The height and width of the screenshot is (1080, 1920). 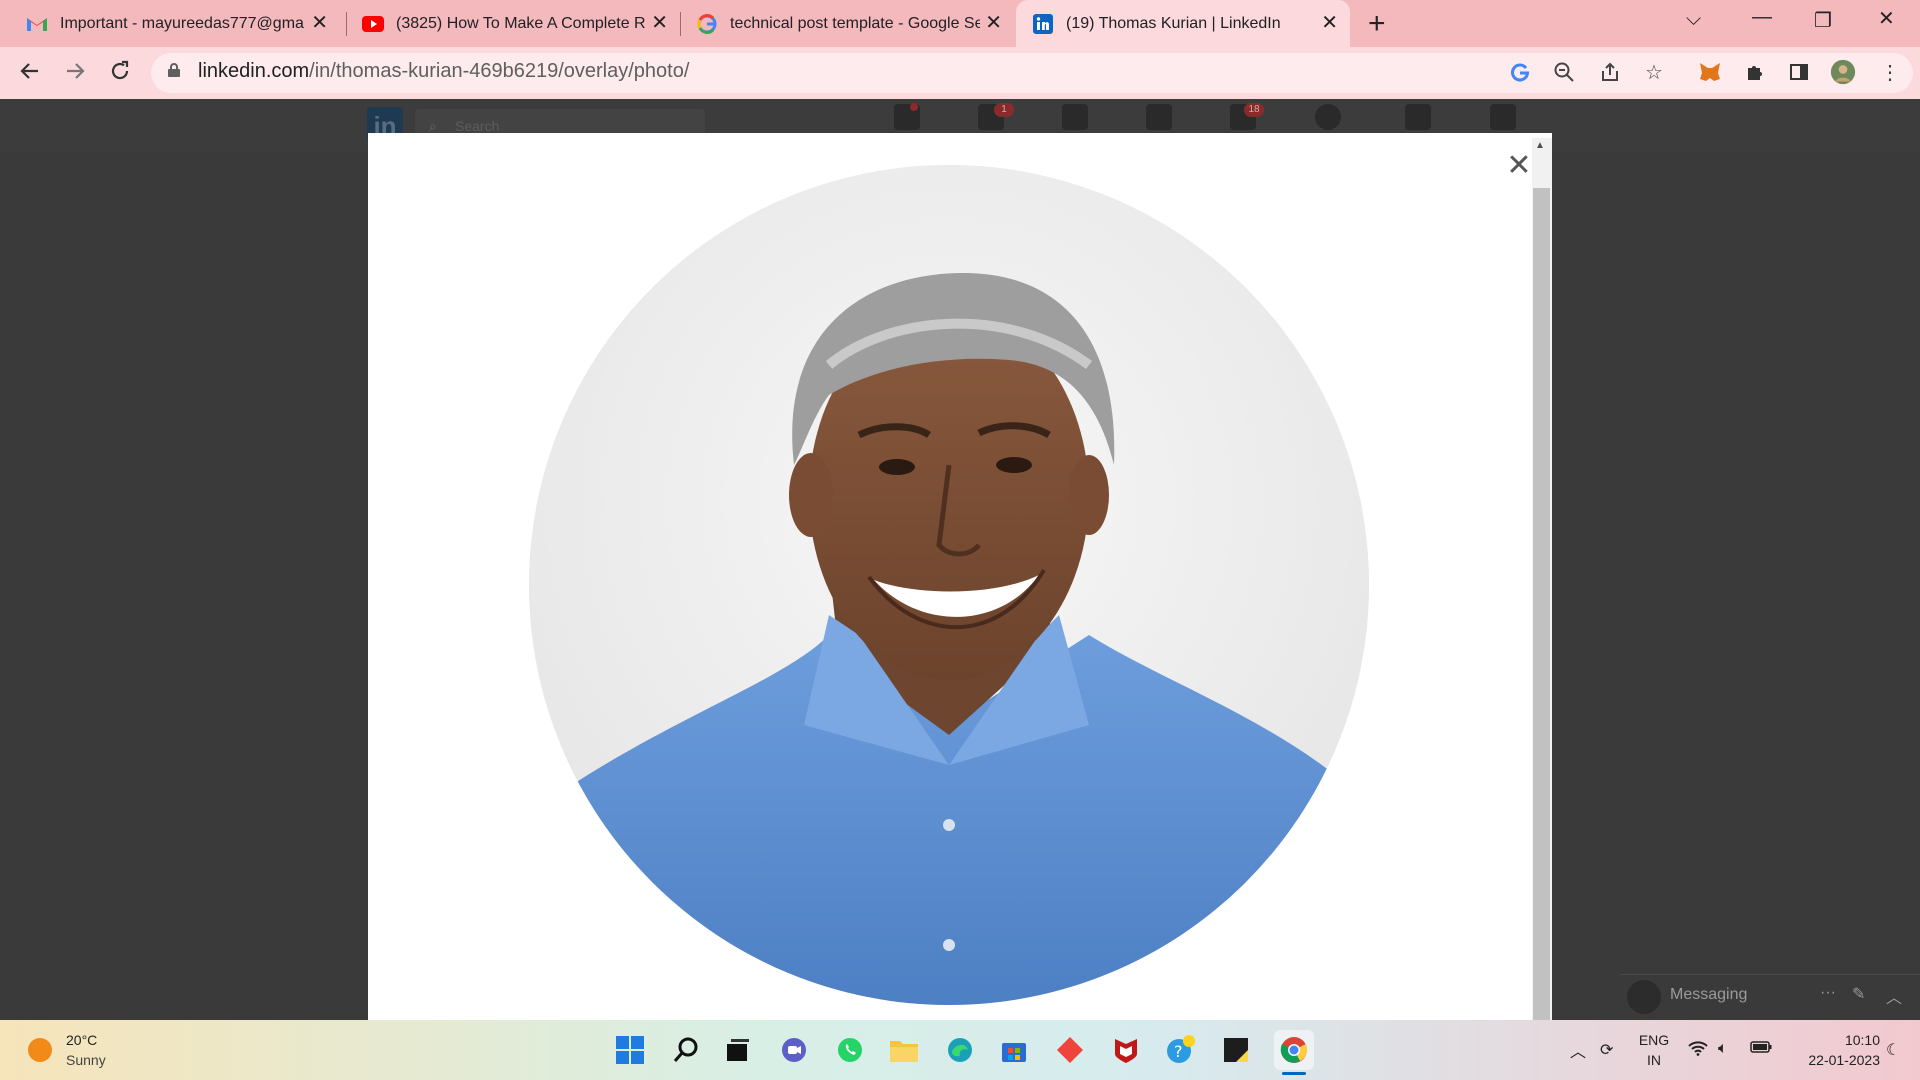 I want to click on sticky-notes-icon, so click(x=1236, y=1050).